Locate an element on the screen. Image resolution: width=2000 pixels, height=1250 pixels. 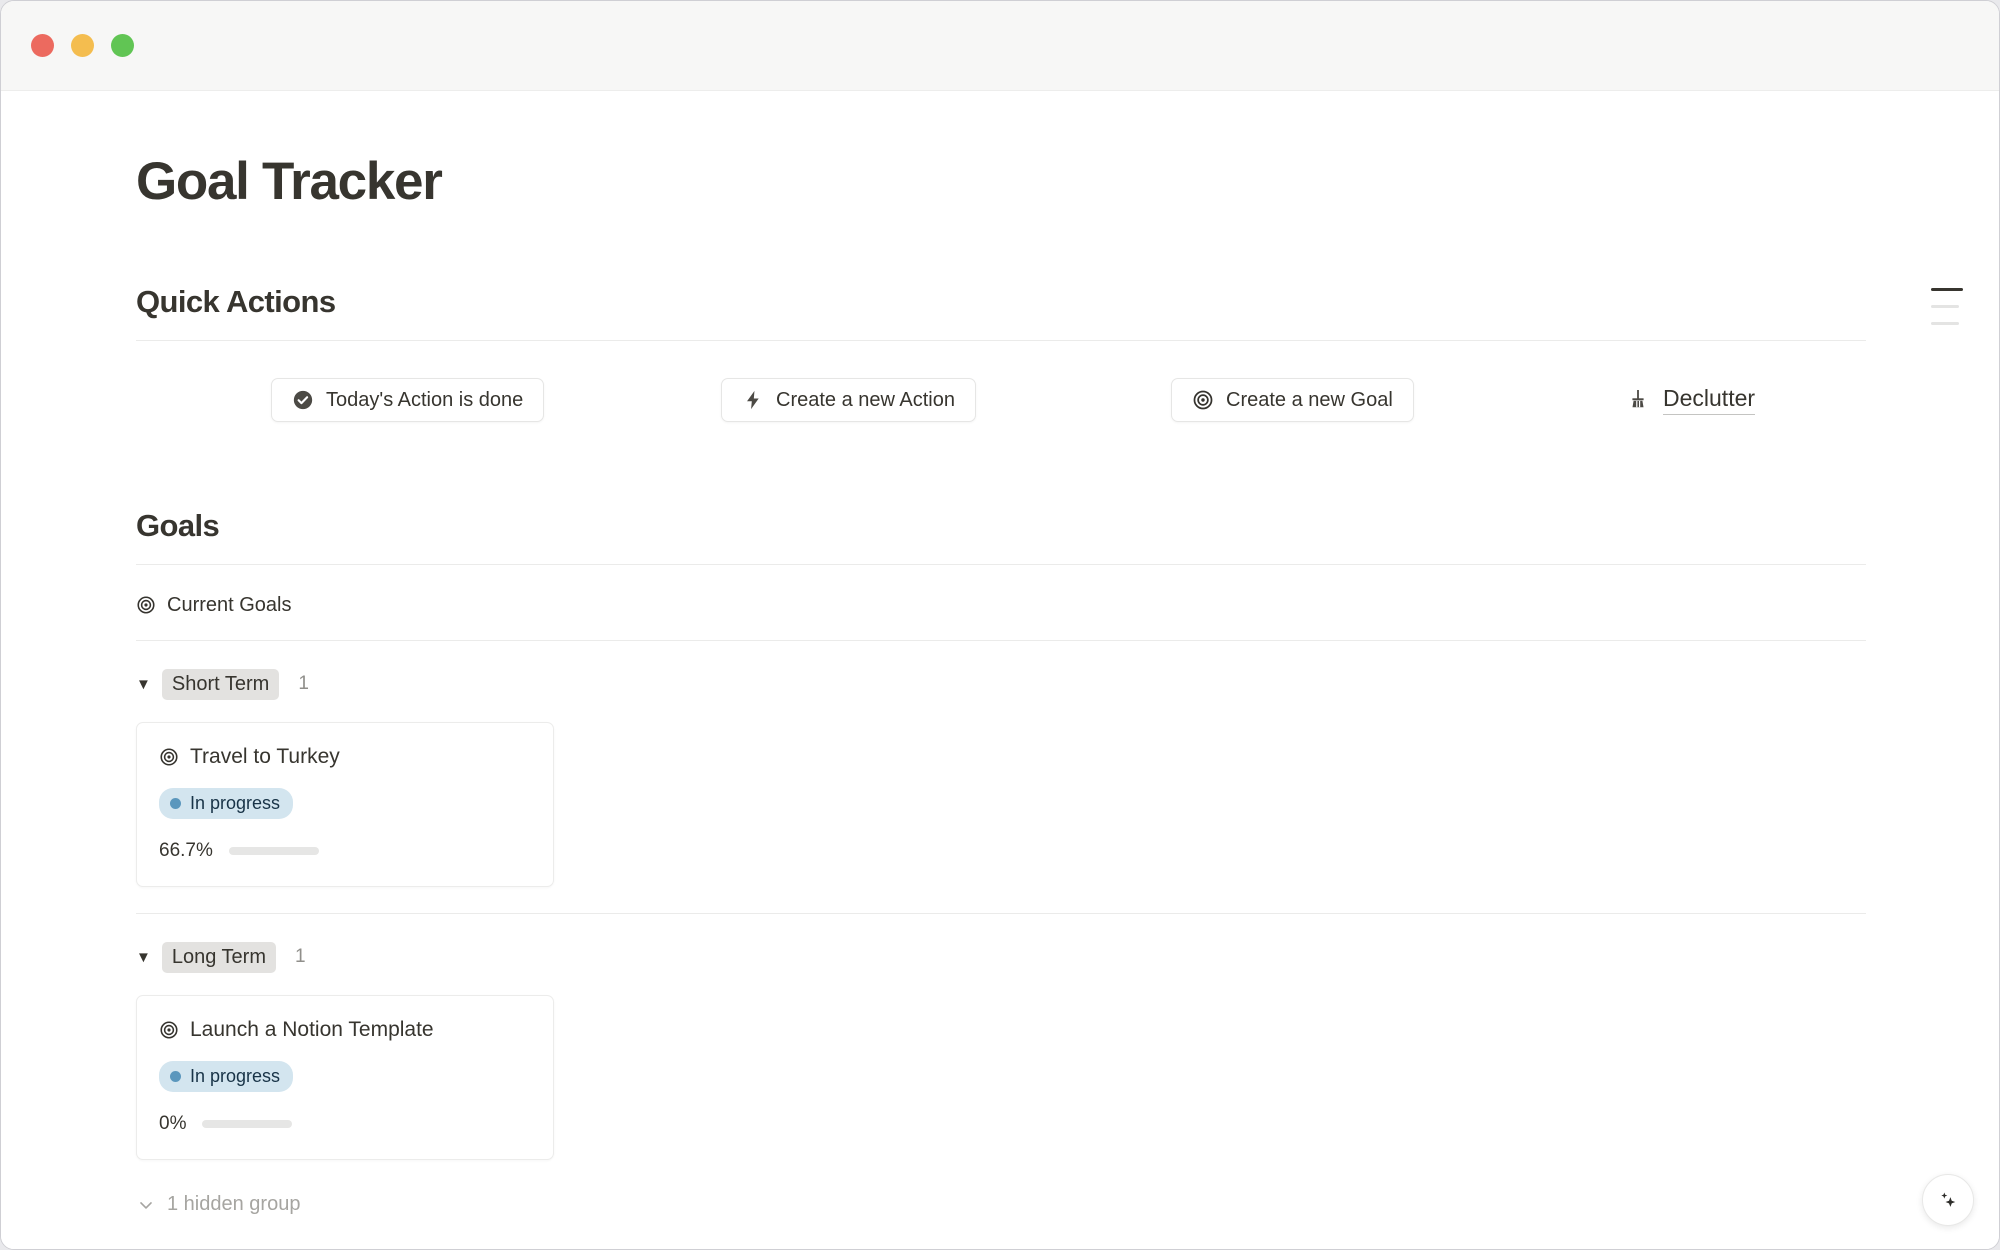
chevron-down-icon is located at coordinates (146, 1205).